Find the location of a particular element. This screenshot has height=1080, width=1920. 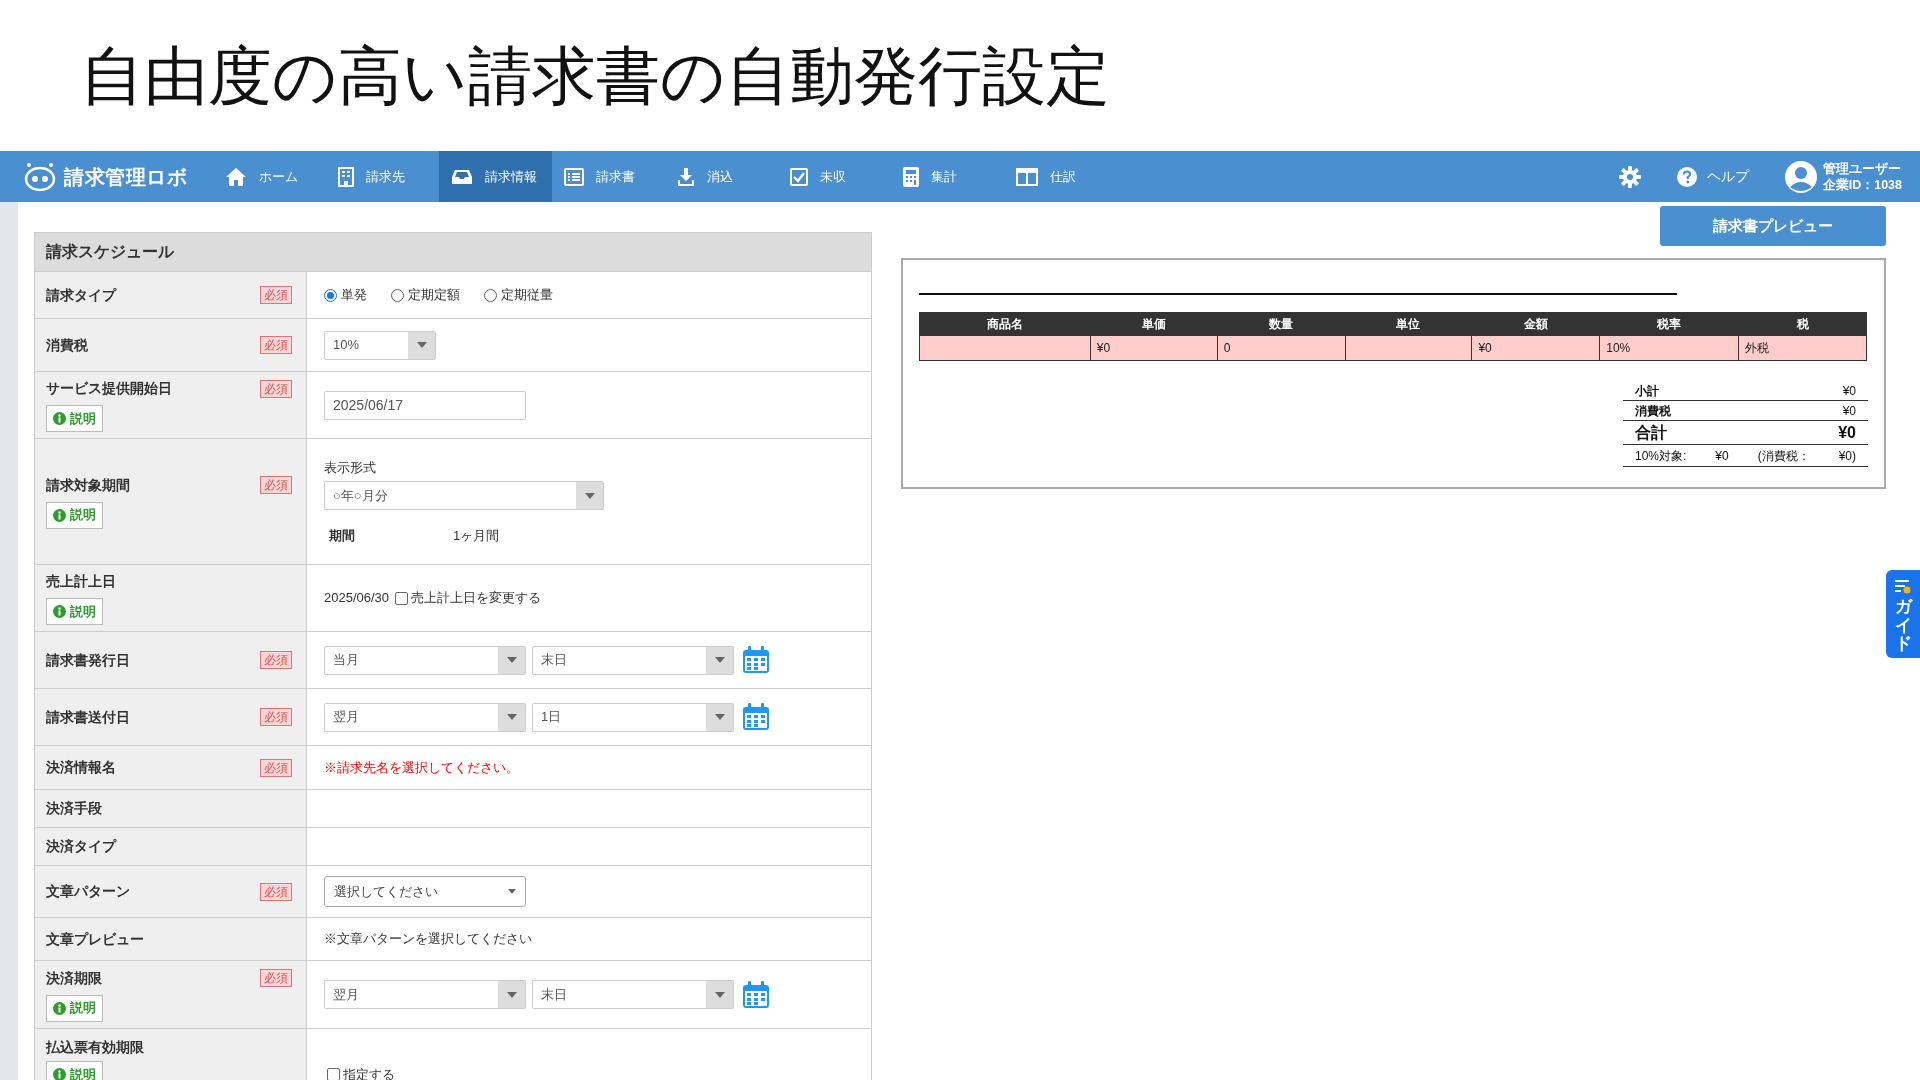

field-label: 払込票有効期限 is located at coordinates (95, 1047).